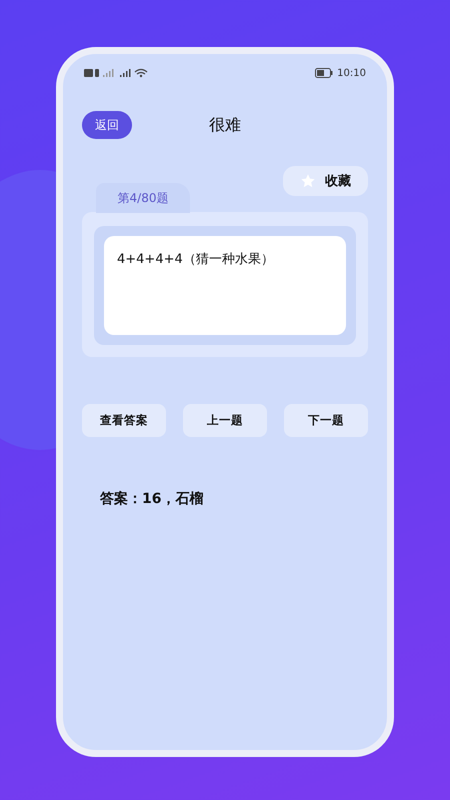 The image size is (450, 800). Describe the element at coordinates (124, 420) in the screenshot. I see `action-button: 查看答案` at that location.